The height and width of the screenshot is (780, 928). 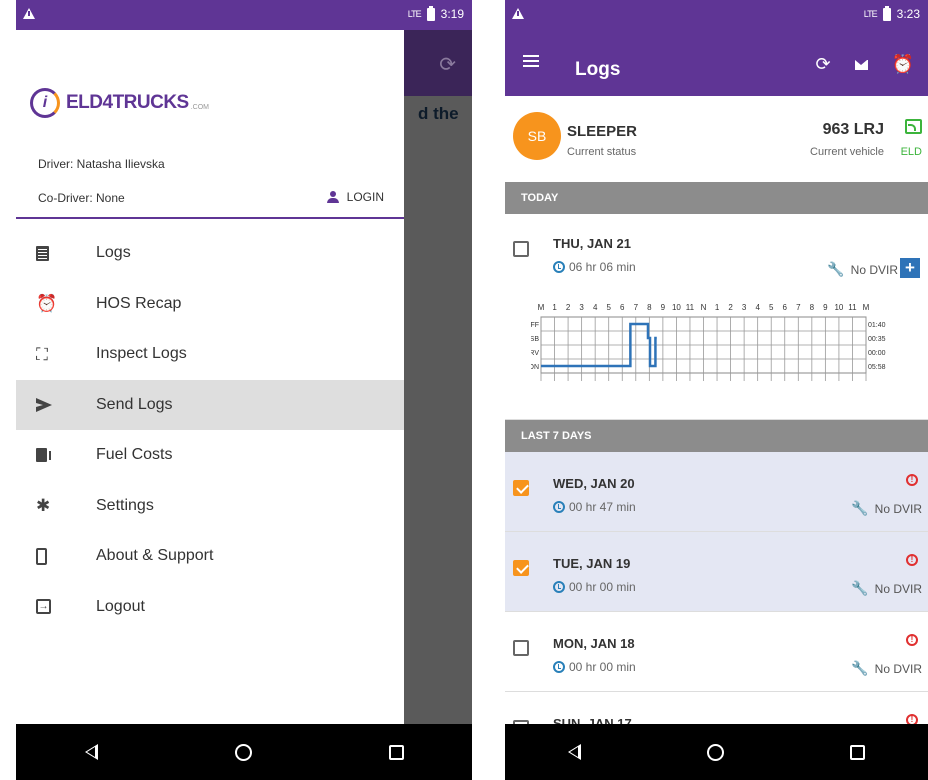 I want to click on hour-label: 6, so click(x=622, y=307).